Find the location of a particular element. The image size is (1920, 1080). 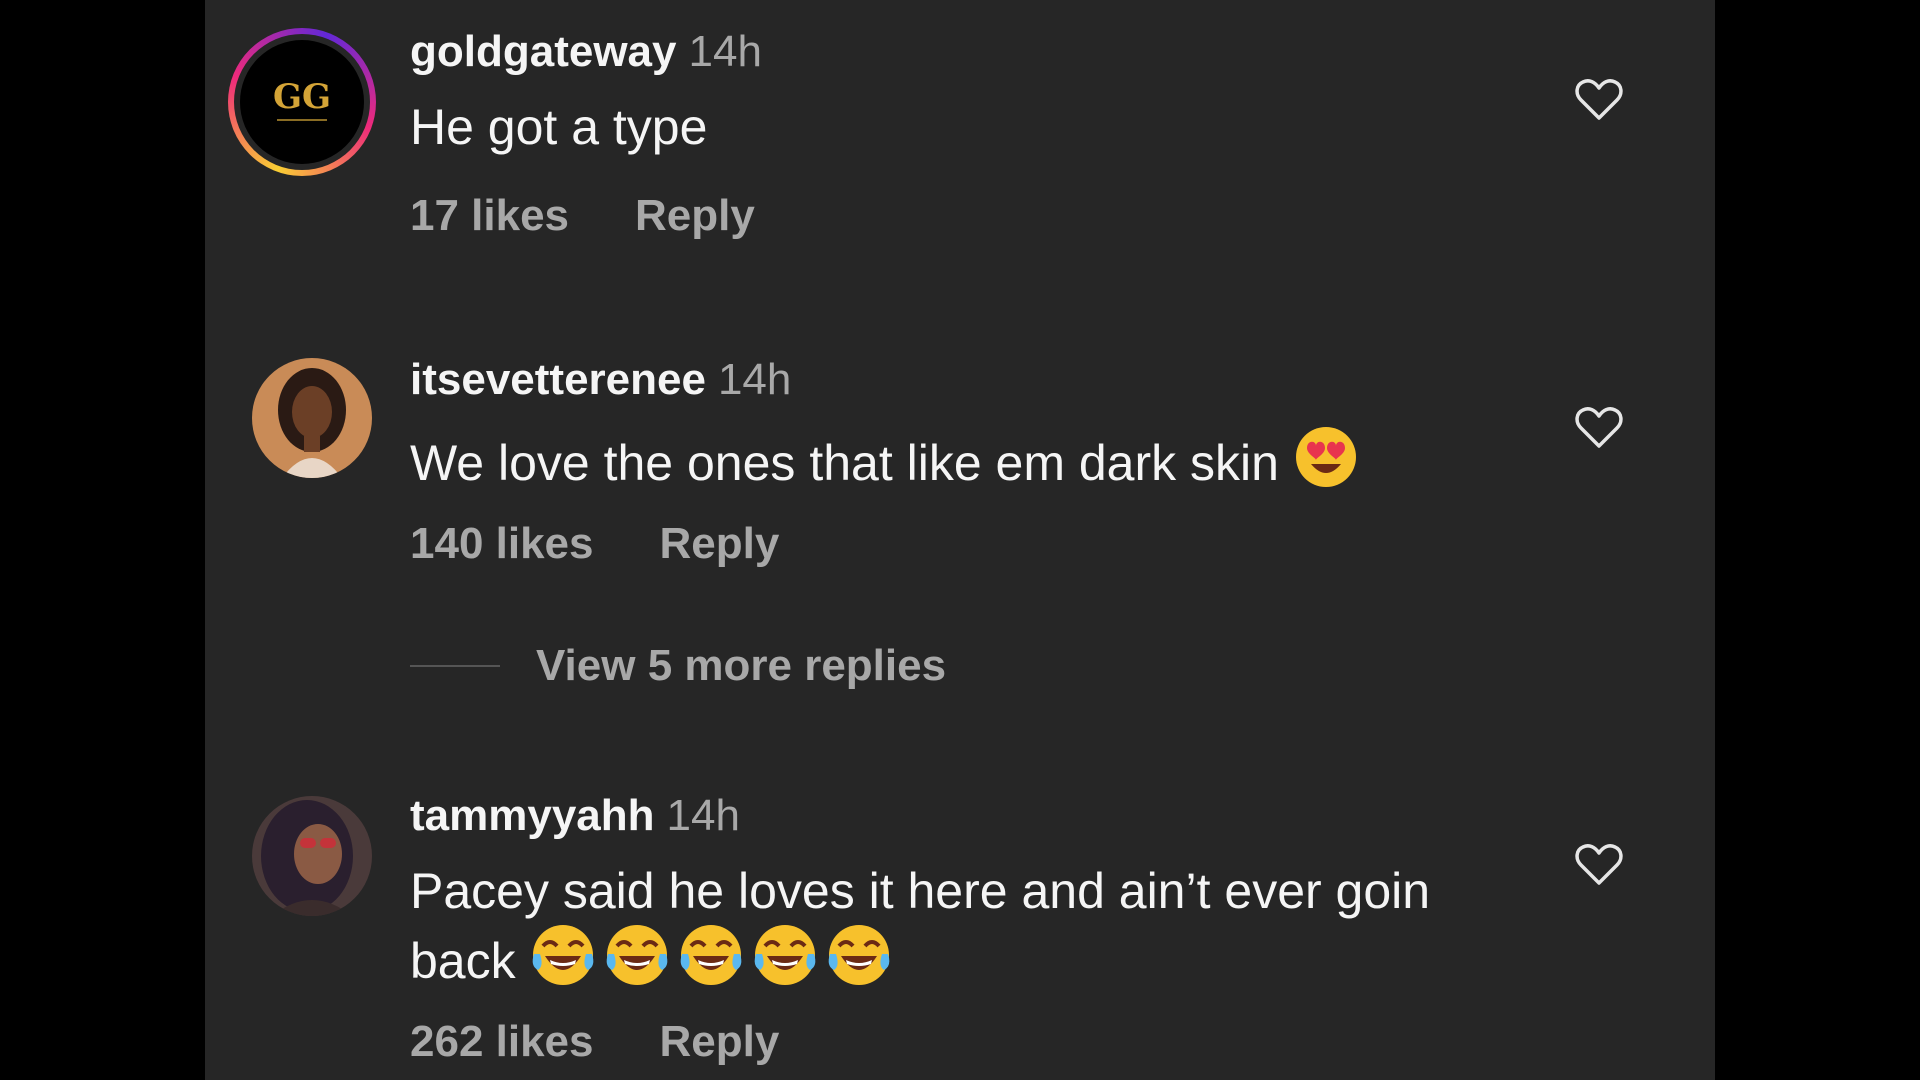

likes-count: 17 likes is located at coordinates (489, 215).